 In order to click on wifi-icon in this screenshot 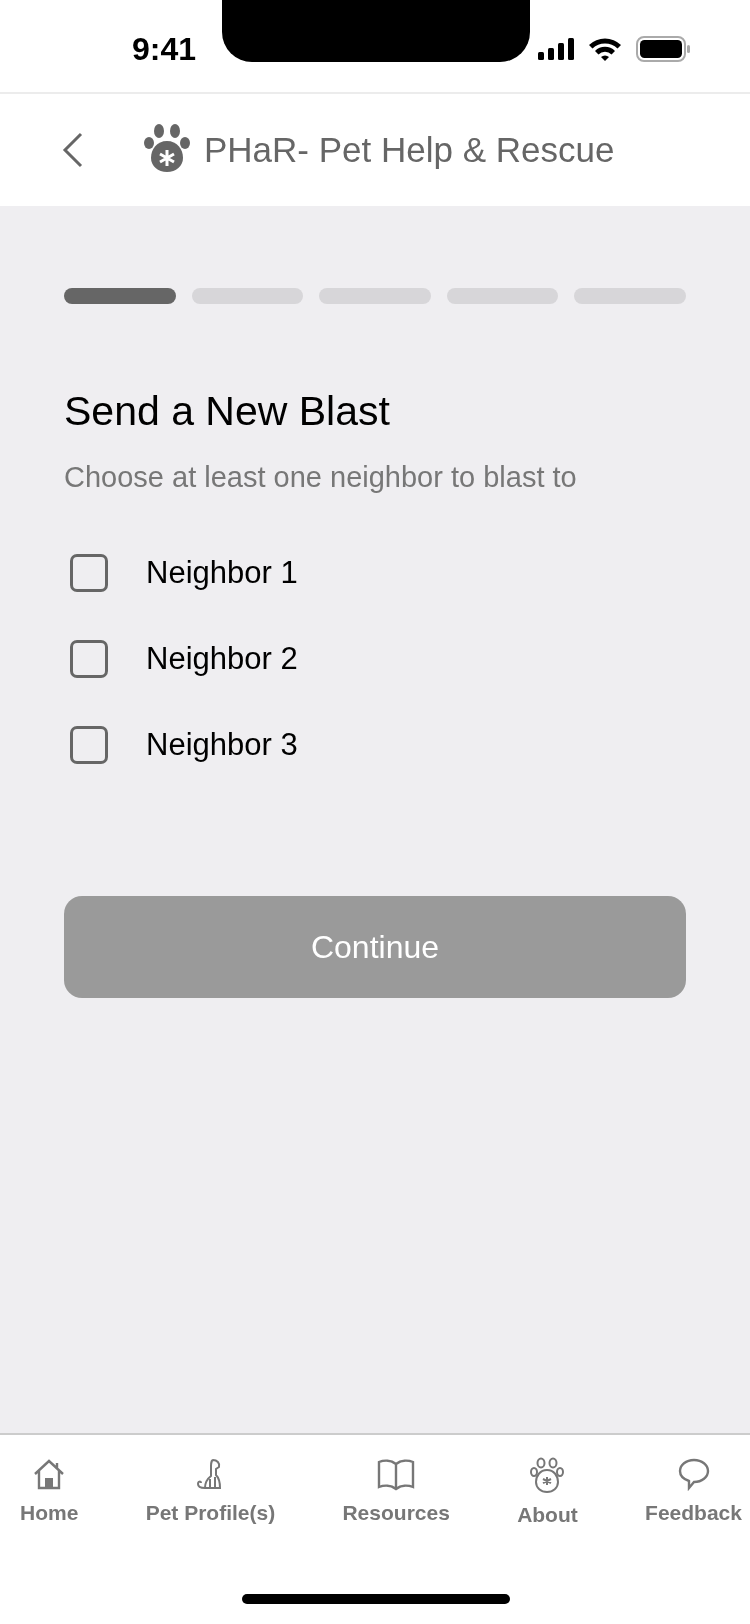, I will do `click(605, 49)`.